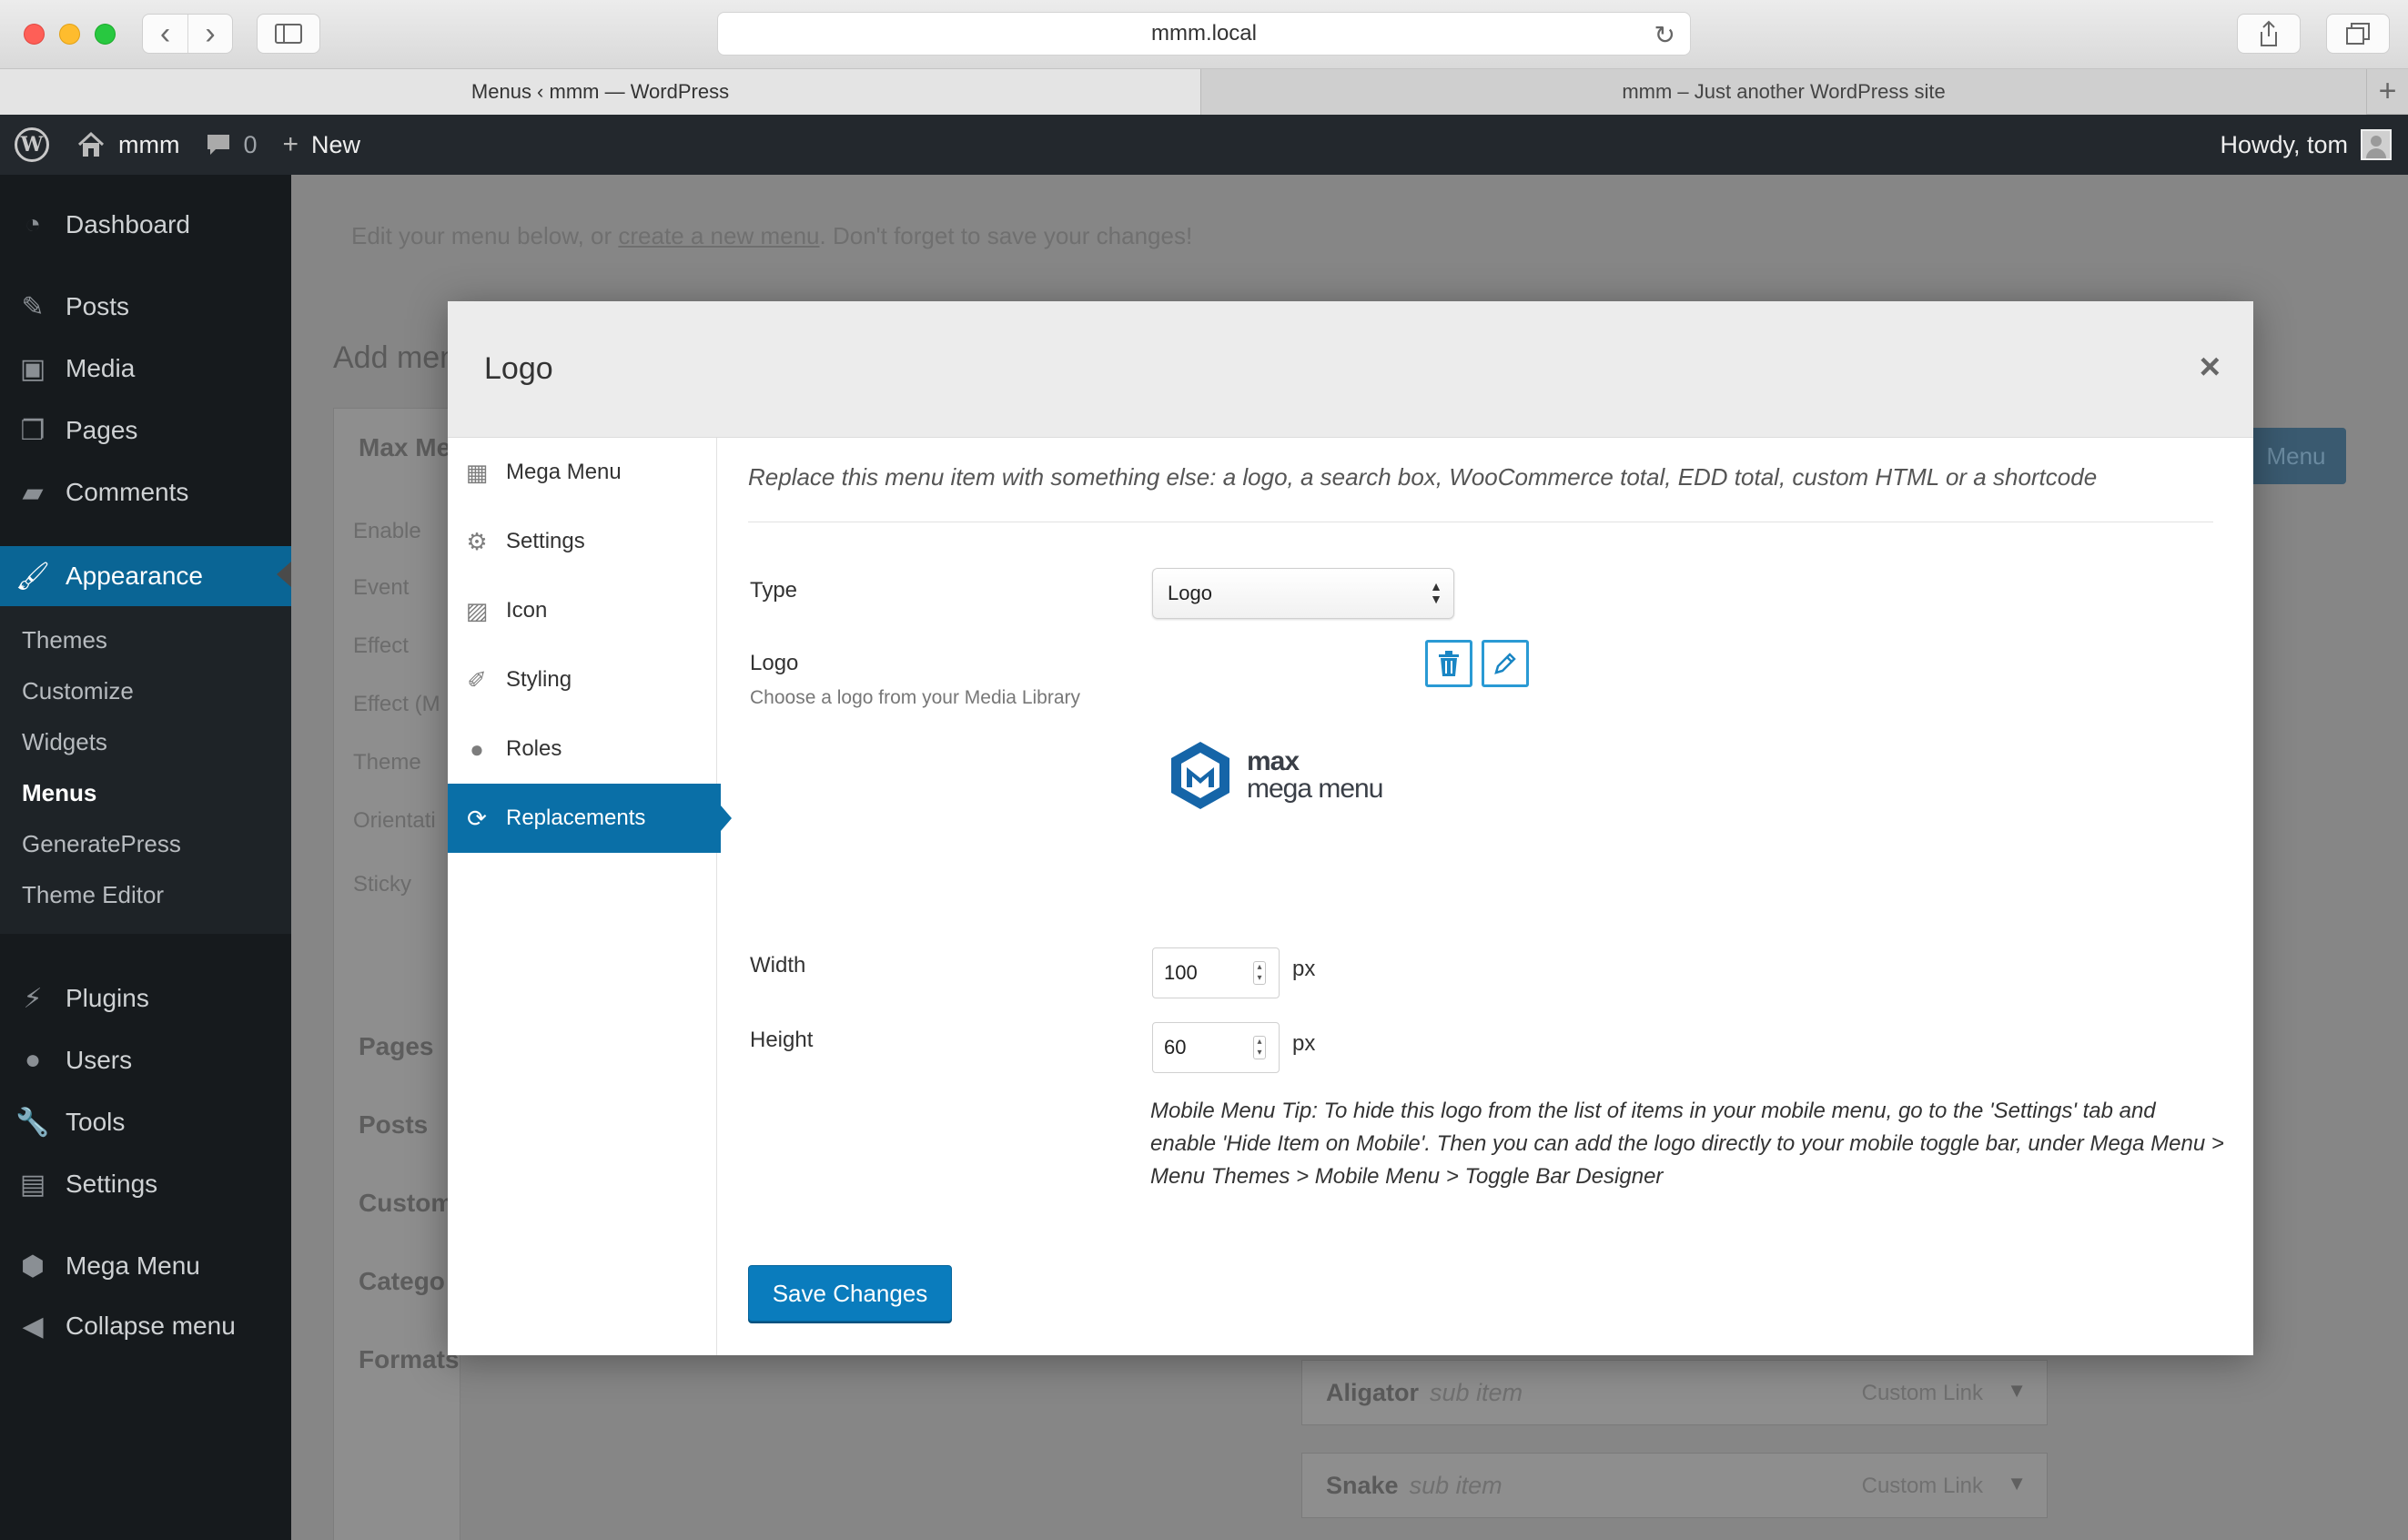 This screenshot has width=2408, height=1540. I want to click on setting-label: Effect, so click(381, 645).